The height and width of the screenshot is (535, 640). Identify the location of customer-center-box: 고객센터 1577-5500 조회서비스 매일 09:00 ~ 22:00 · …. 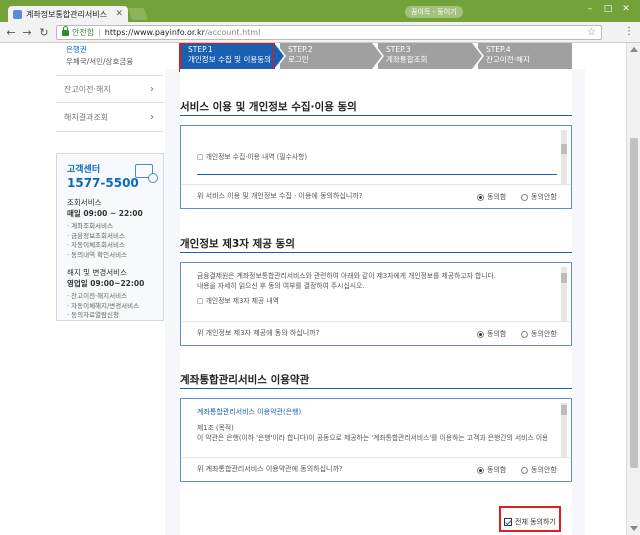
(110, 237).